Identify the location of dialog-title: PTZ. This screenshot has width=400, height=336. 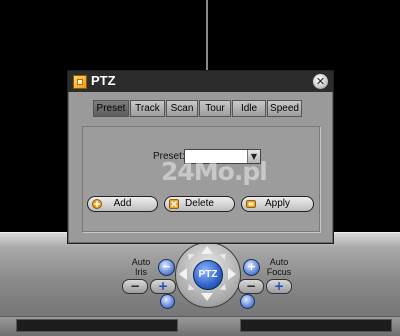
(103, 80).